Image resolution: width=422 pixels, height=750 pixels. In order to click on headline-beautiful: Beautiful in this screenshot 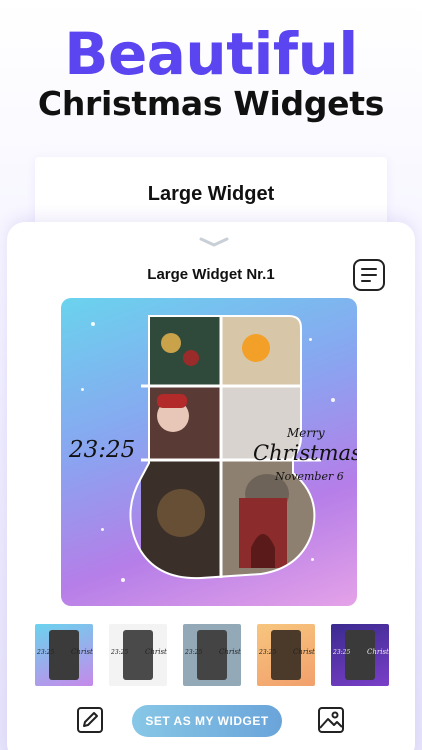, I will do `click(211, 54)`.